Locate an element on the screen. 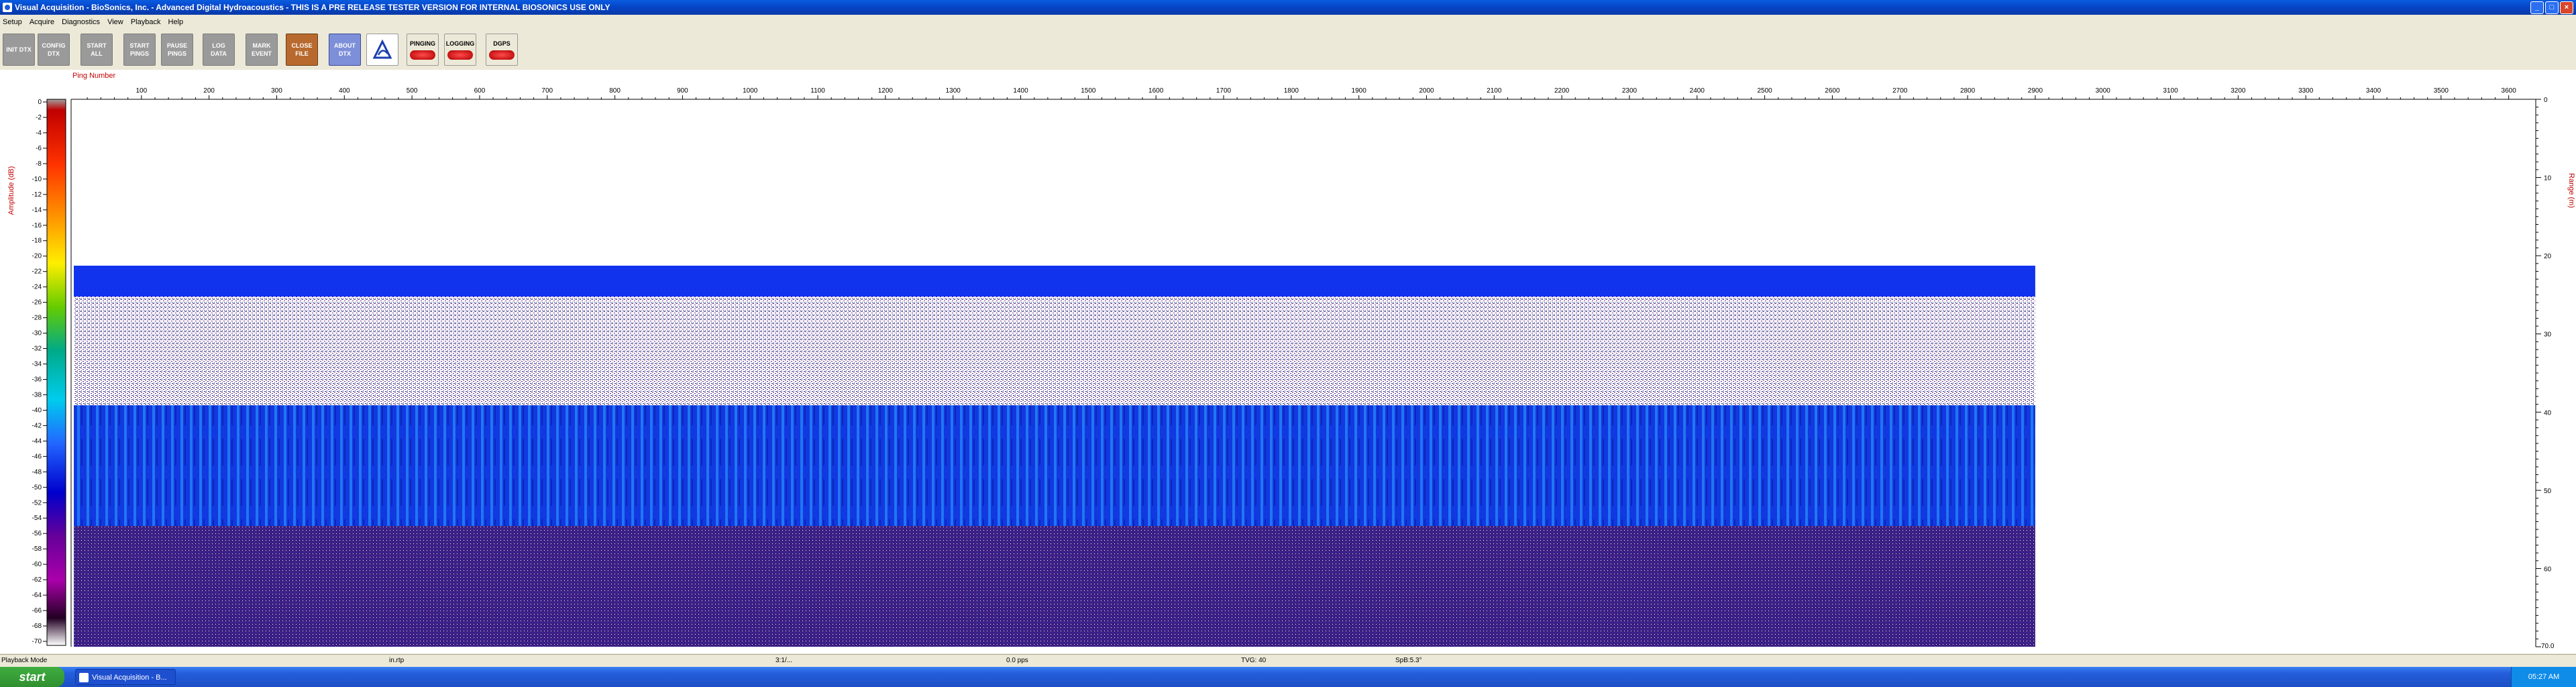  biosonics-logo-icon is located at coordinates (382, 50).